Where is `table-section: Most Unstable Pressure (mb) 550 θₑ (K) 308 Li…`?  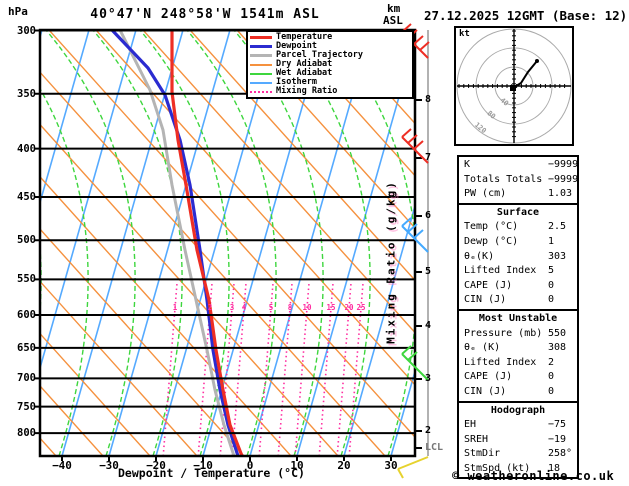
table-section: Most Unstable Pressure (mb) 550 θₑ (K) 308 Li… is located at coordinates (518, 354).